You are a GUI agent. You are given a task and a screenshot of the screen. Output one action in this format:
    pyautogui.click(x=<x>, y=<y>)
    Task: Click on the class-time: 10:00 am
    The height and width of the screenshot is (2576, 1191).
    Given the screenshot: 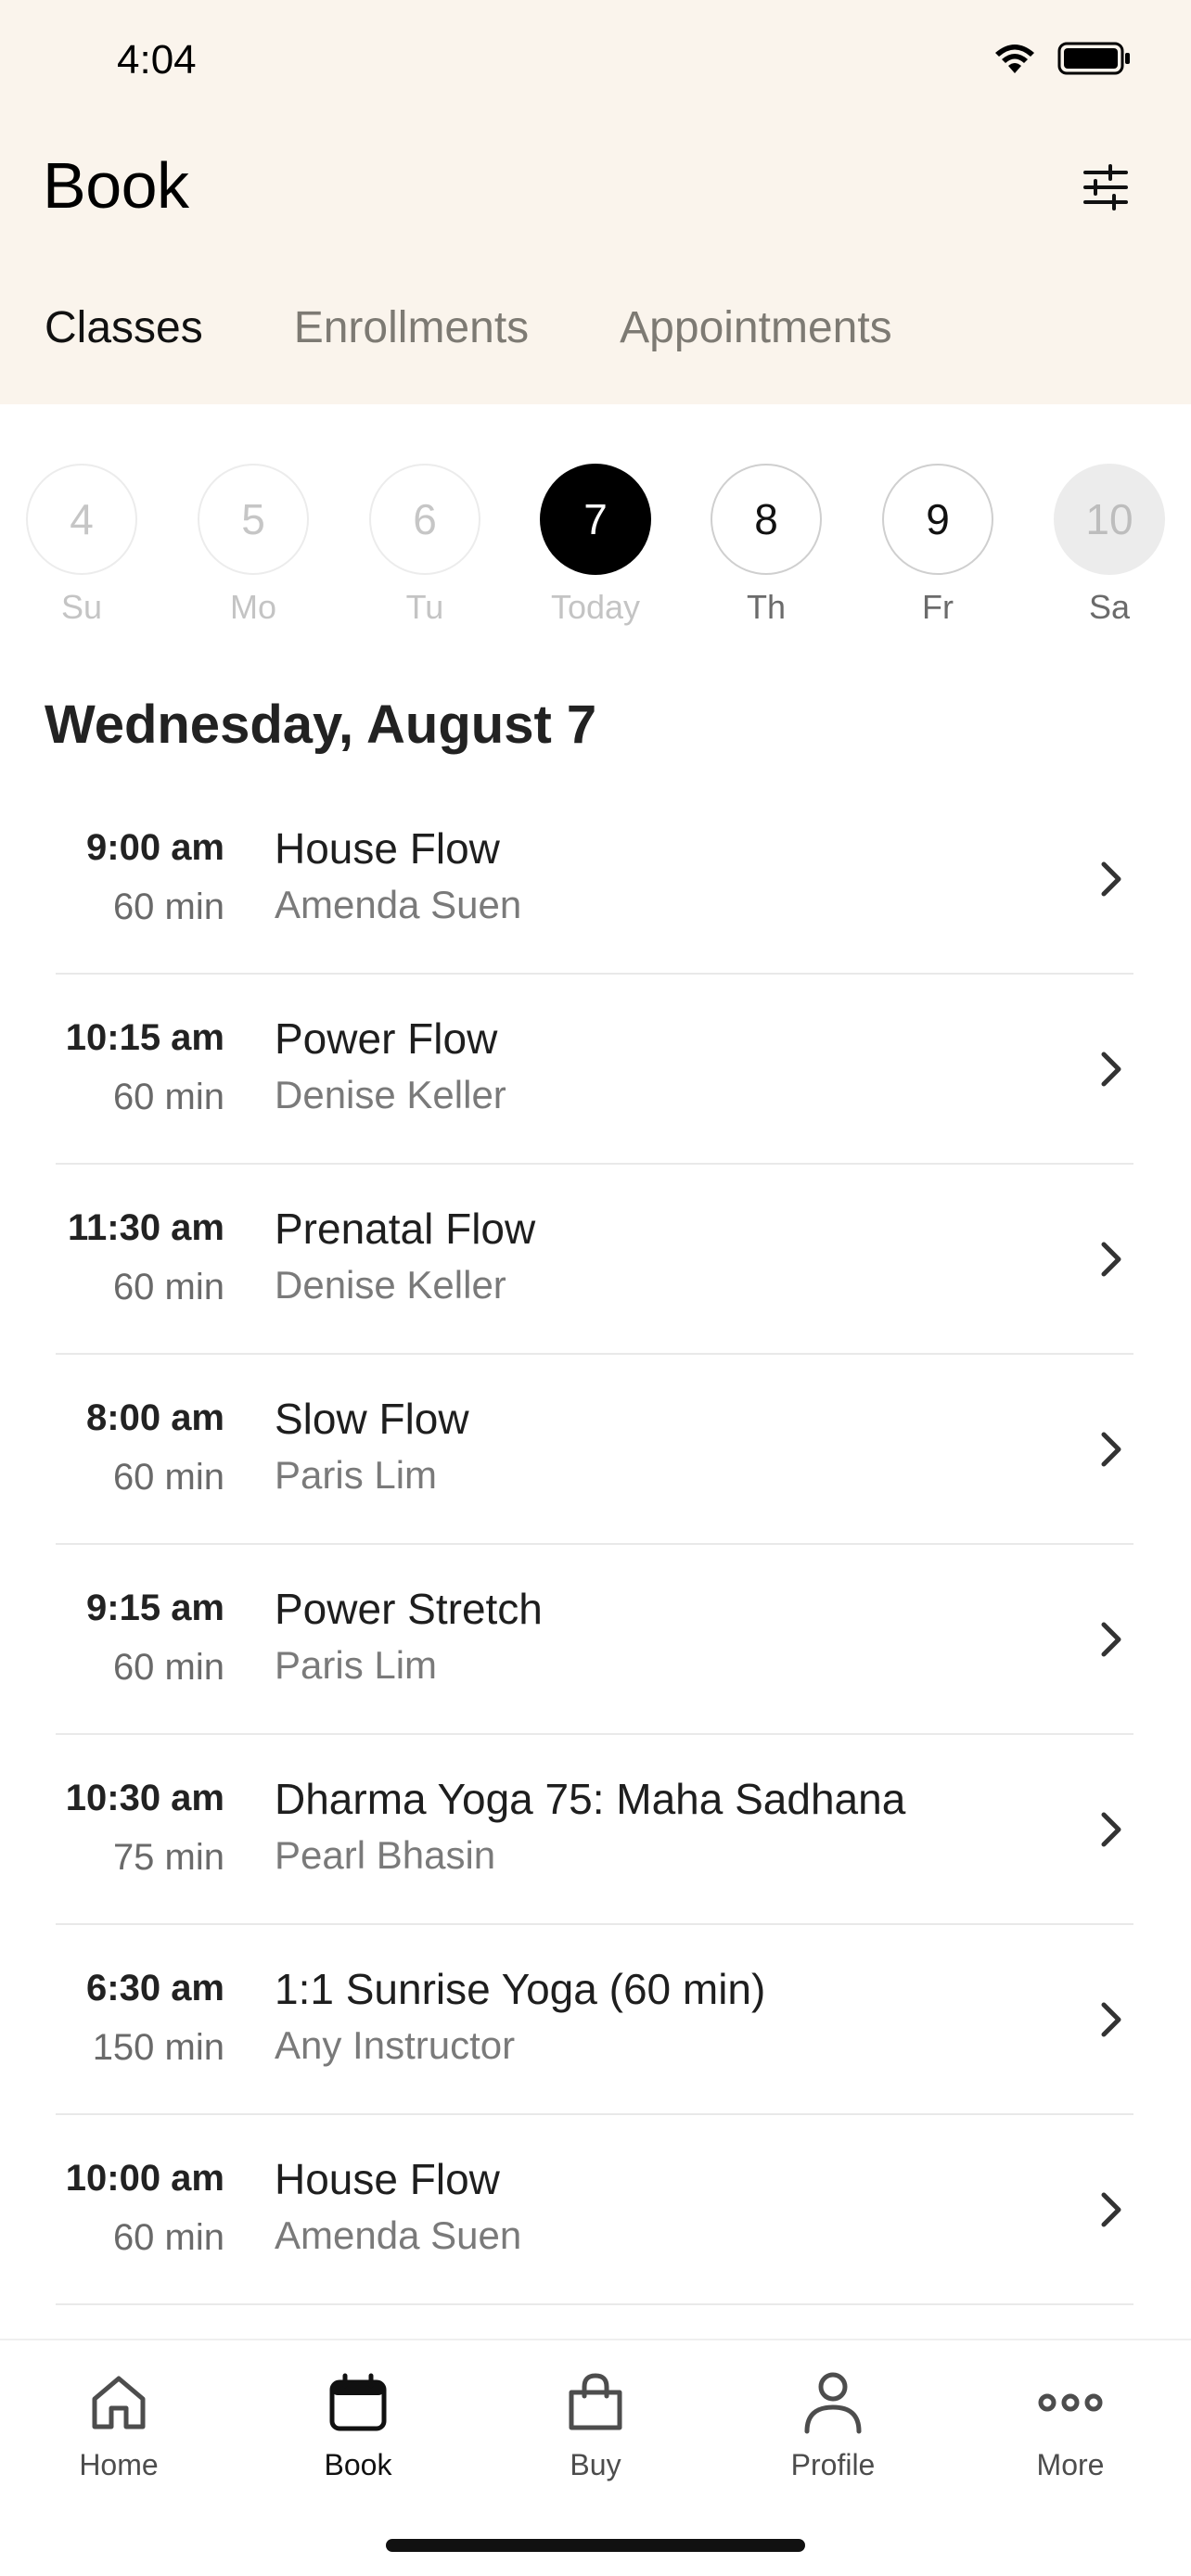 What is the action you would take?
    pyautogui.click(x=145, y=2178)
    